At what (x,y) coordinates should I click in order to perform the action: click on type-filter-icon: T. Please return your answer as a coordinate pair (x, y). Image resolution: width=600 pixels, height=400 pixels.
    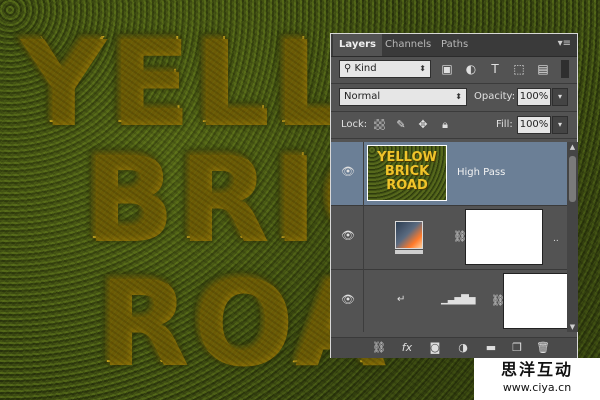
    Looking at the image, I should click on (495, 69).